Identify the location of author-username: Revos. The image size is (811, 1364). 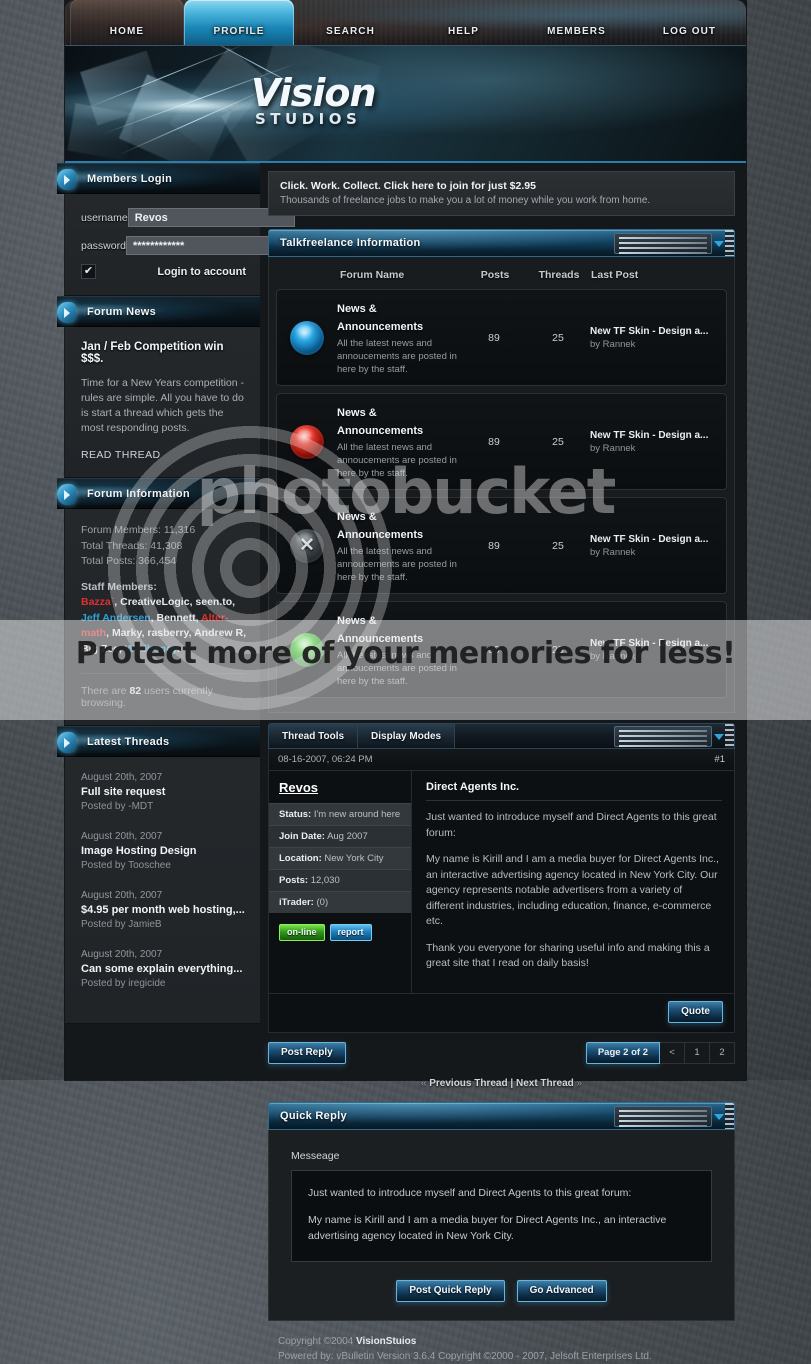
(340, 791).